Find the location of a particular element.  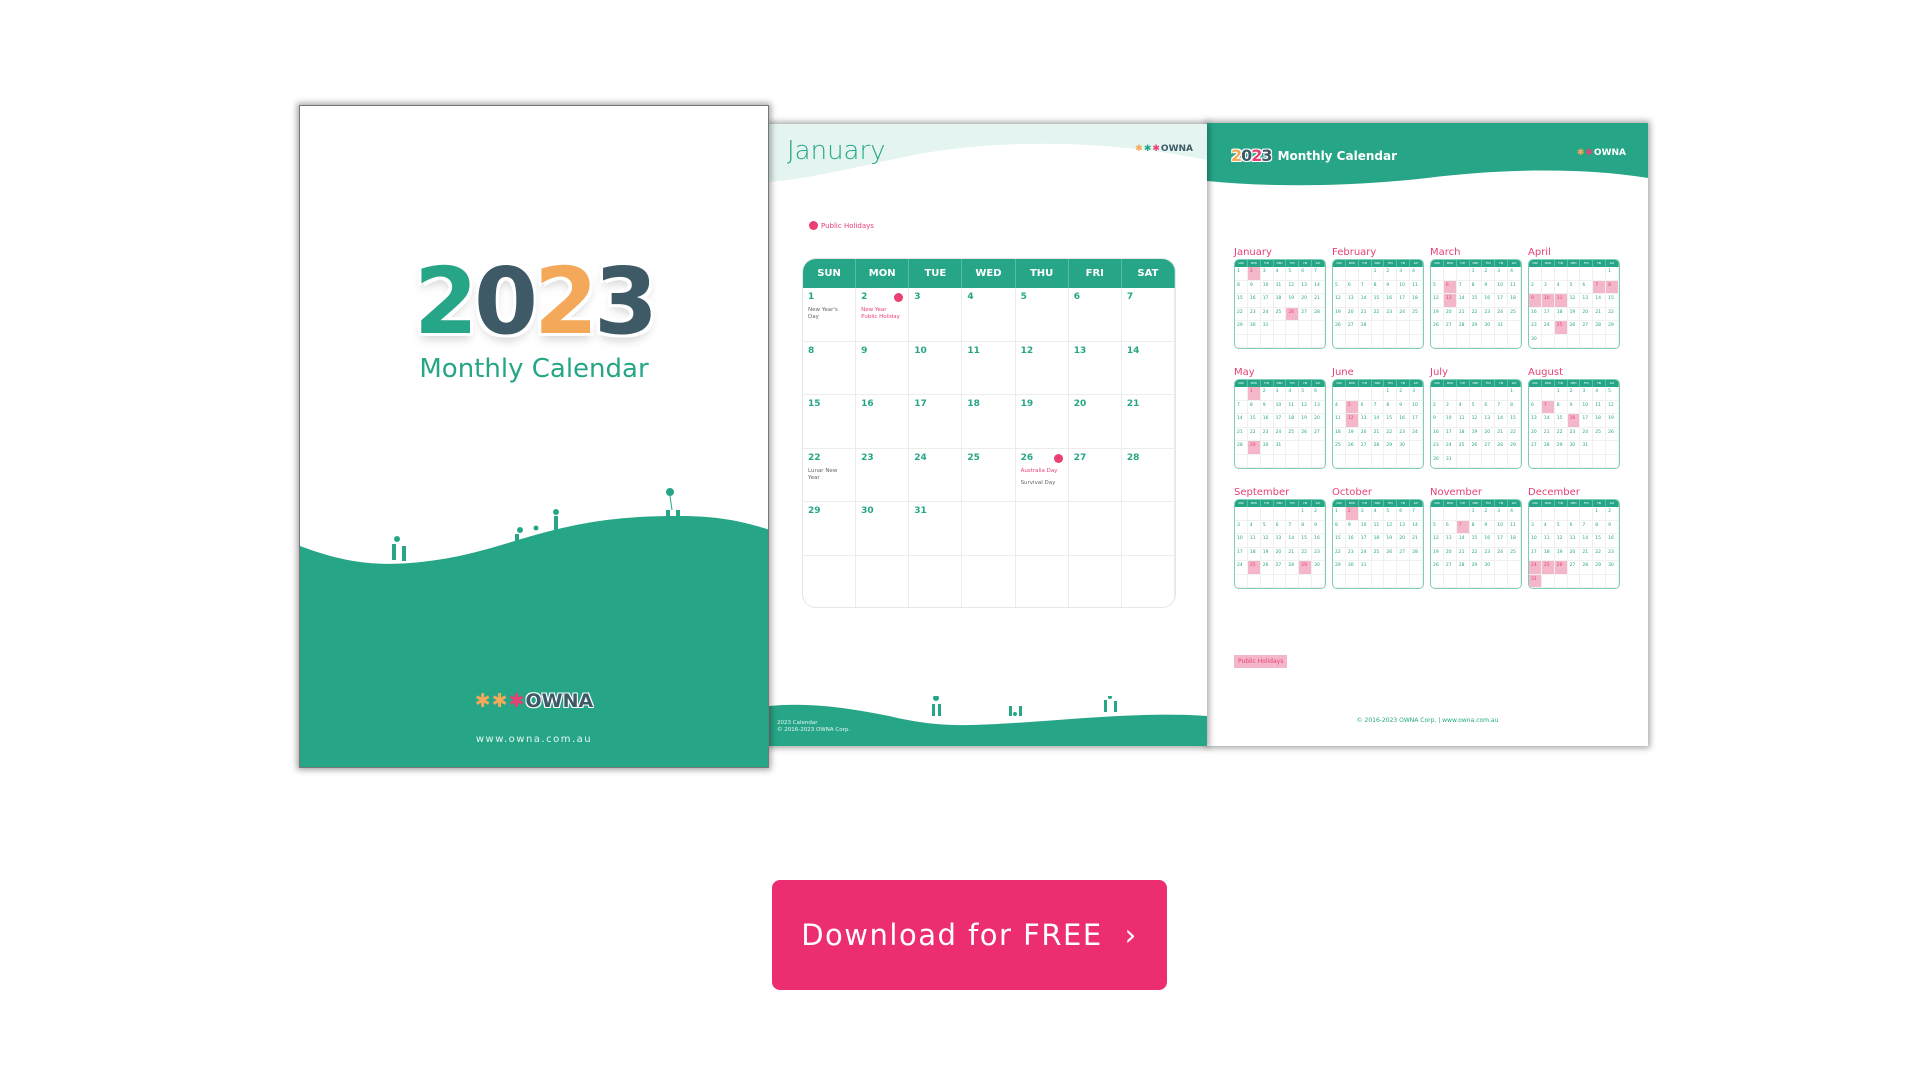

owna-logo: ✱ ✱ ✱ OWNA is located at coordinates (534, 701).